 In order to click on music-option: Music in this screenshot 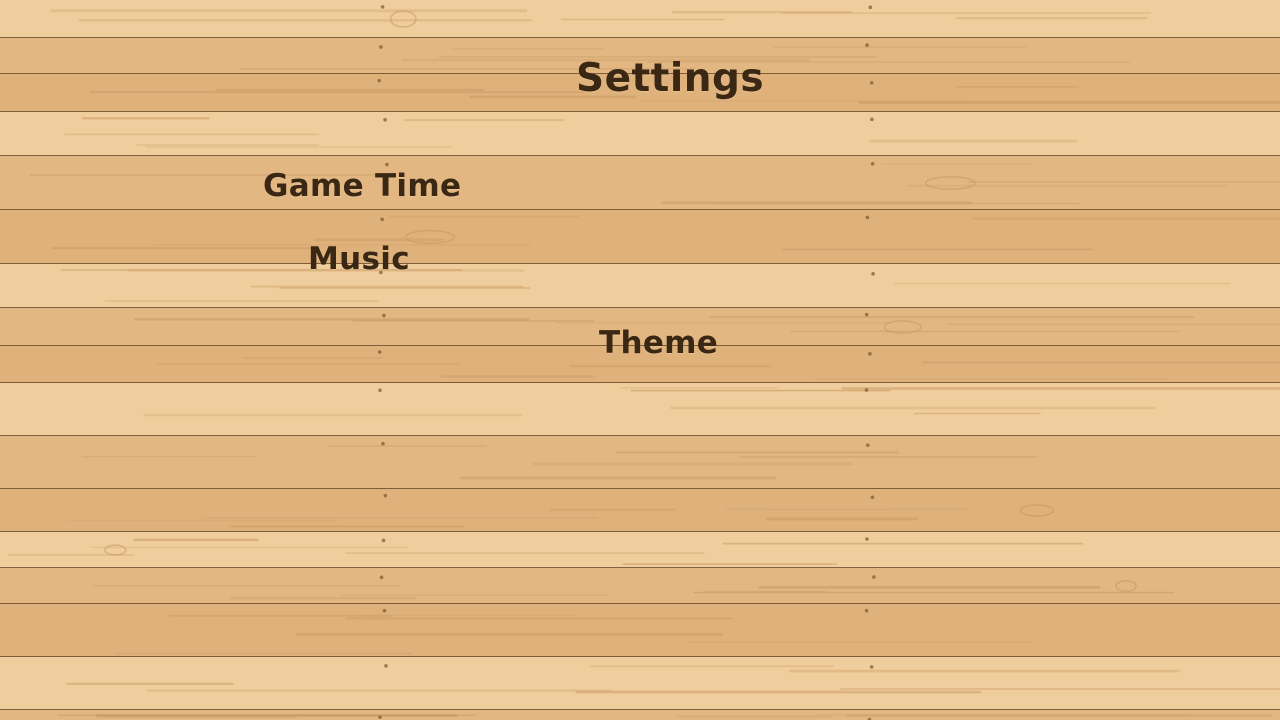, I will do `click(359, 259)`.